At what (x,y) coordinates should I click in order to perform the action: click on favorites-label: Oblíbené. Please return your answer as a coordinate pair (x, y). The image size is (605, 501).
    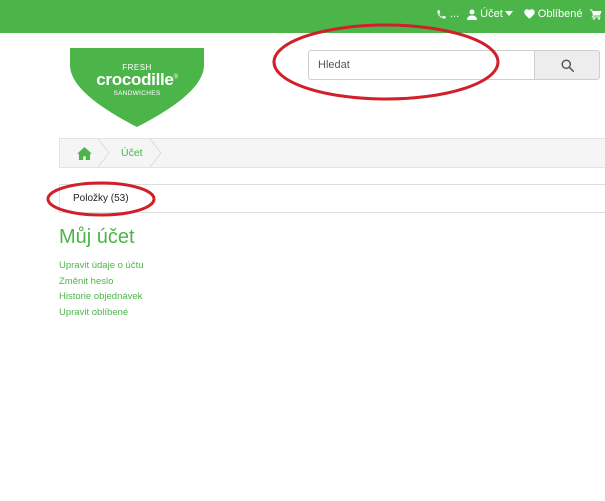
    Looking at the image, I should click on (560, 14).